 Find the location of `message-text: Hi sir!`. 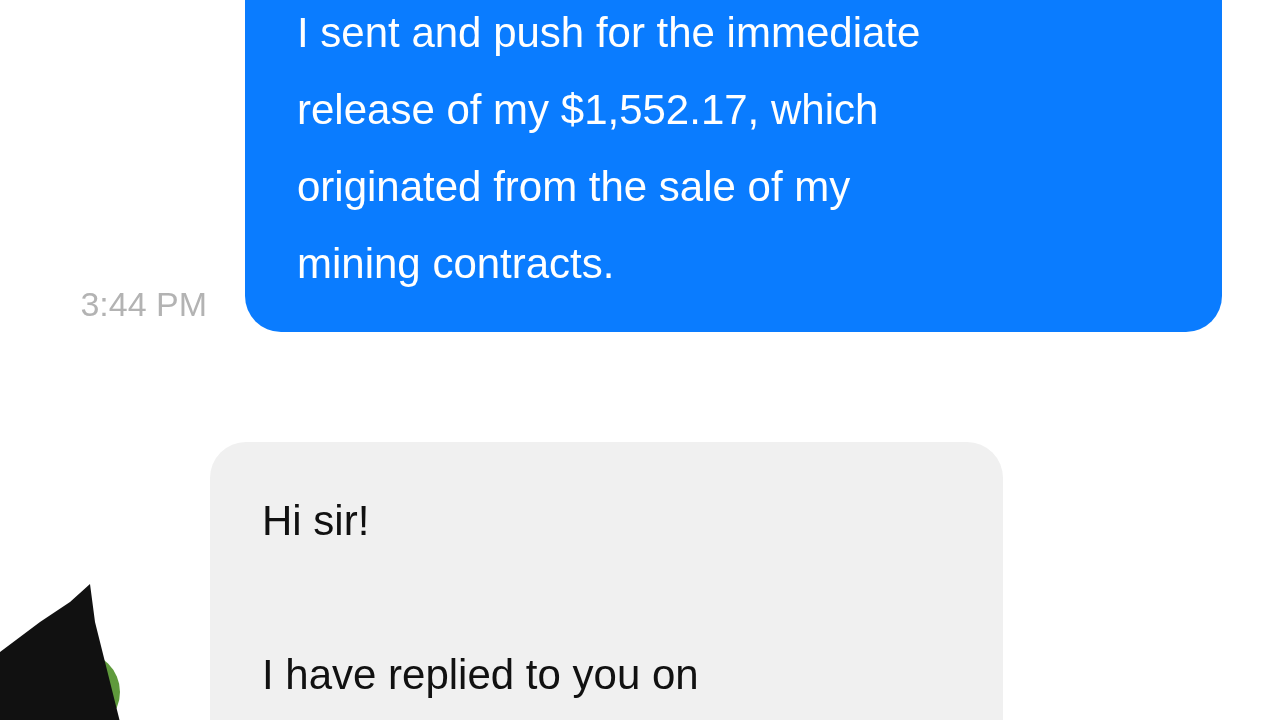

message-text: Hi sir! is located at coordinates (316, 521).